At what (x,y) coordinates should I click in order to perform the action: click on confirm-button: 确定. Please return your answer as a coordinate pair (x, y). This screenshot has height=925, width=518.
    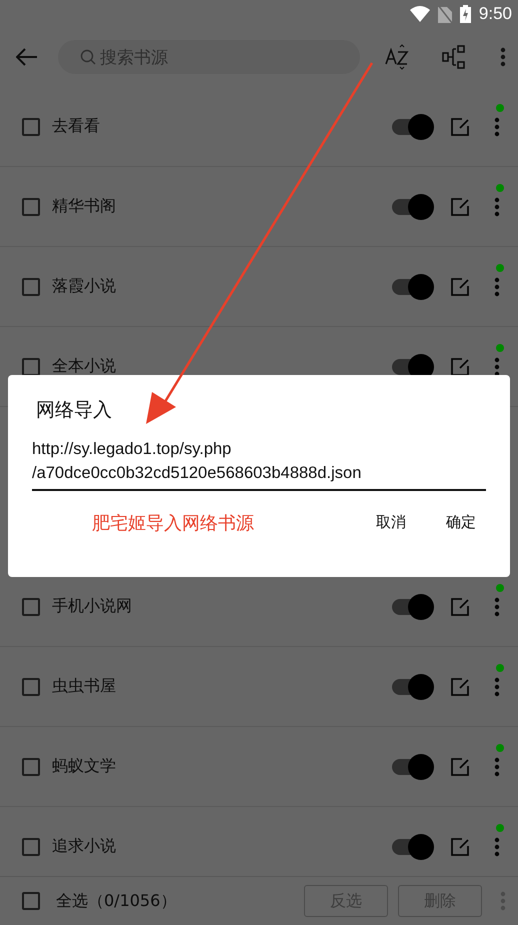
    Looking at the image, I should click on (461, 522).